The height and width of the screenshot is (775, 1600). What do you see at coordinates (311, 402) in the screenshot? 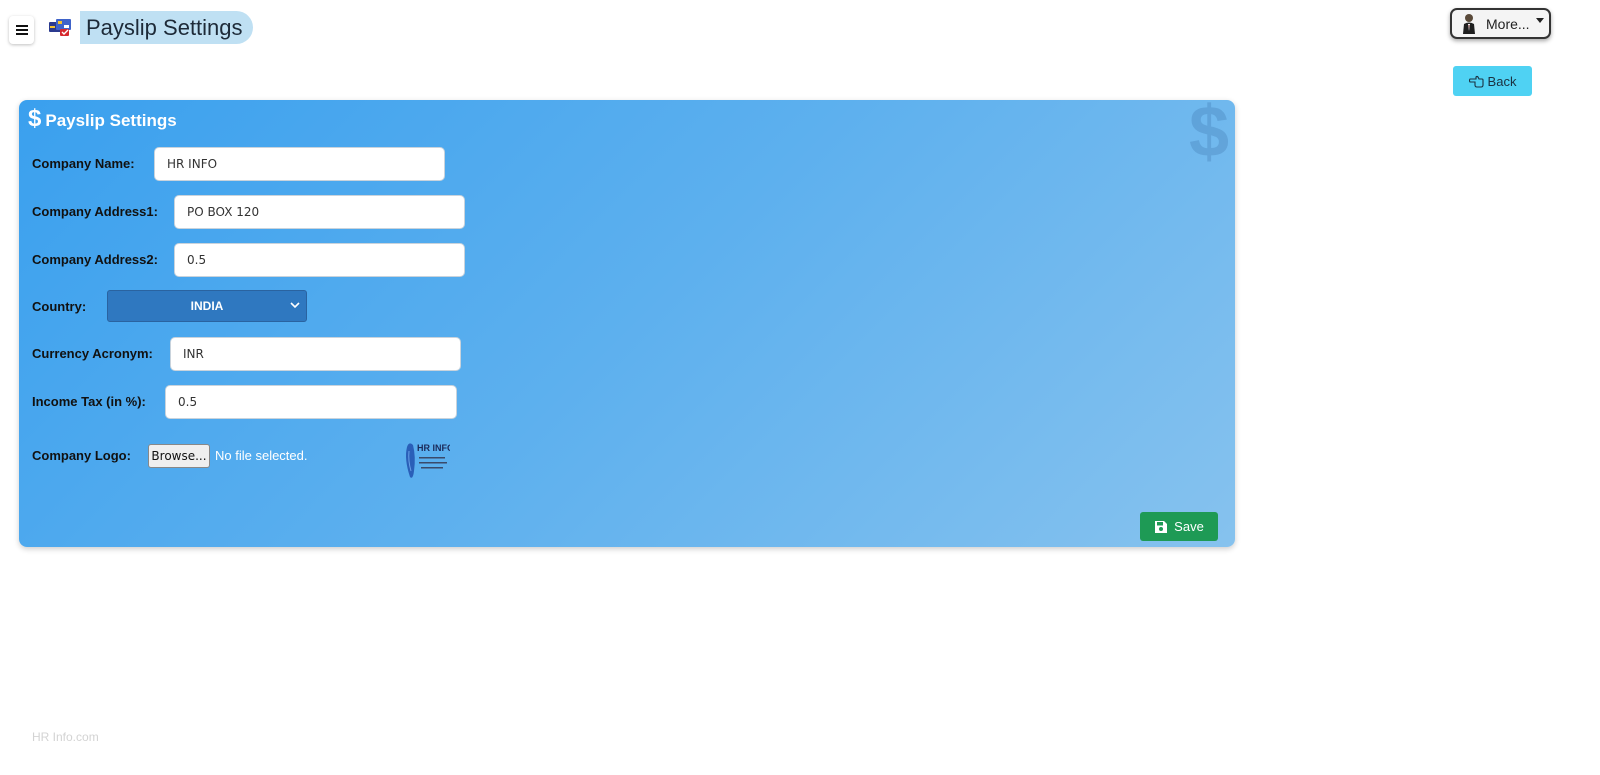
I see `income-tax-input` at bounding box center [311, 402].